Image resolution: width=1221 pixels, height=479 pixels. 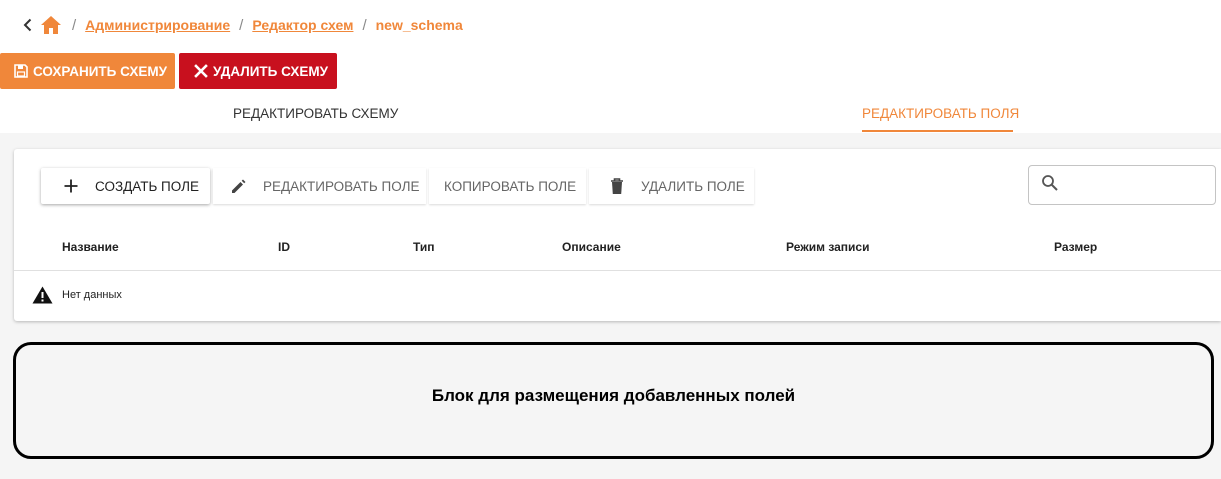 I want to click on column-header-description: Описание, so click(x=591, y=247).